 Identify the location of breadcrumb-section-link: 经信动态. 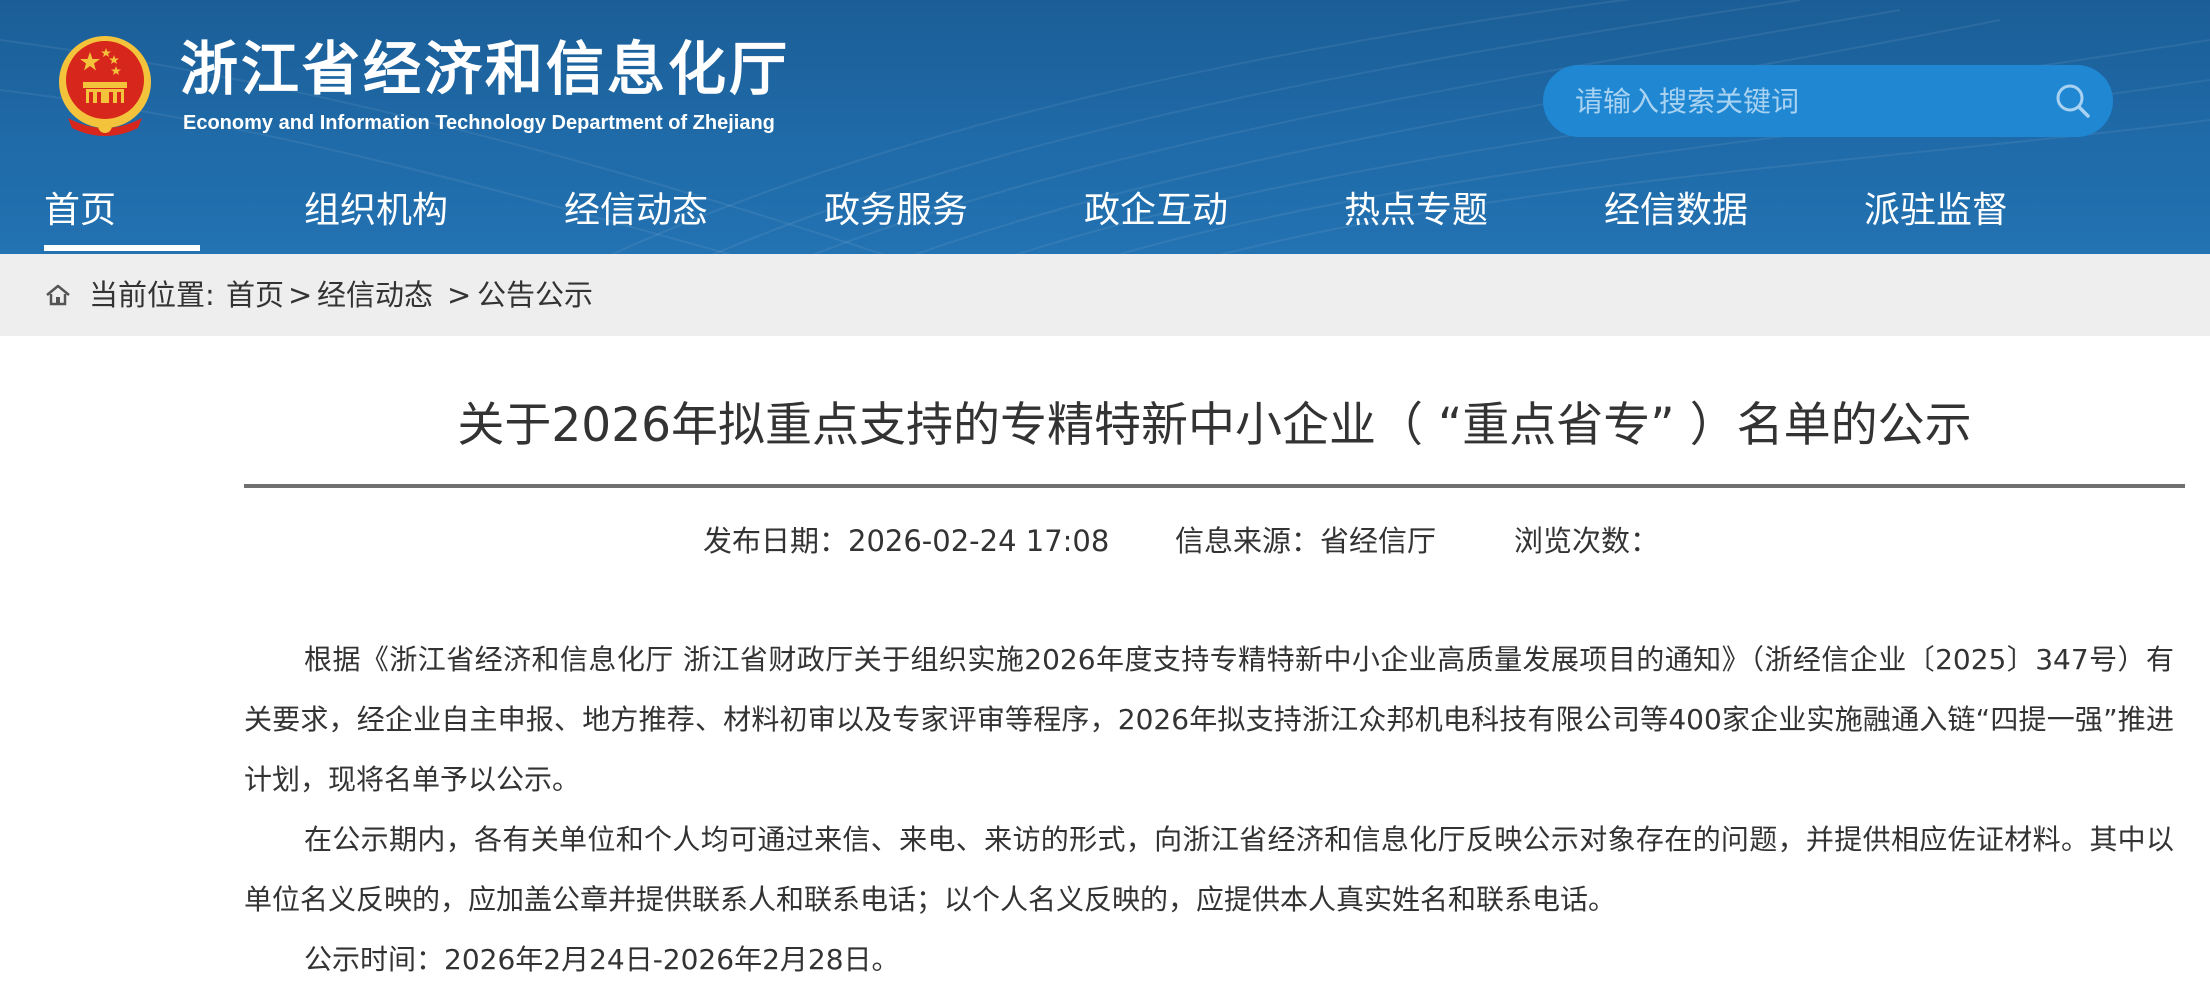
(375, 295).